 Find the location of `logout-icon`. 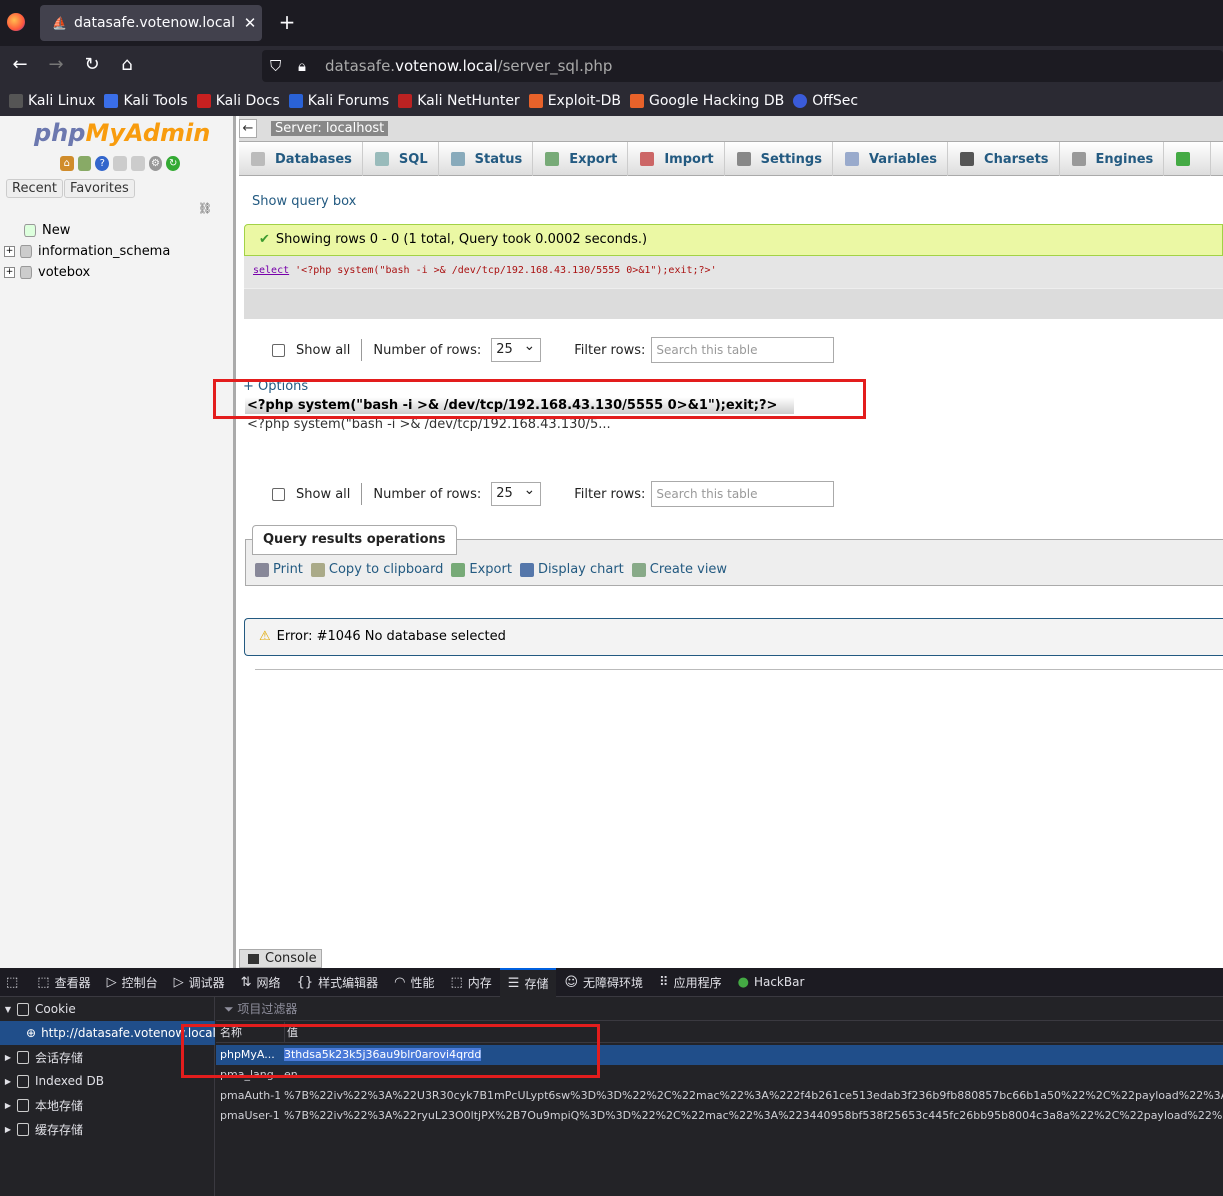

logout-icon is located at coordinates (84, 163).